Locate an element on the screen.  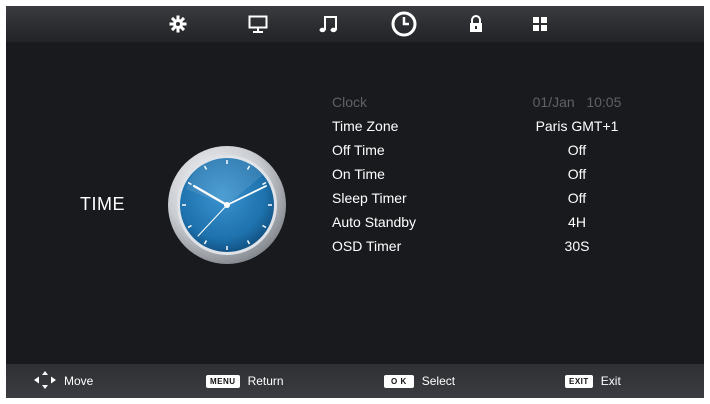
menu-item-label: Time Zone is located at coordinates (365, 126).